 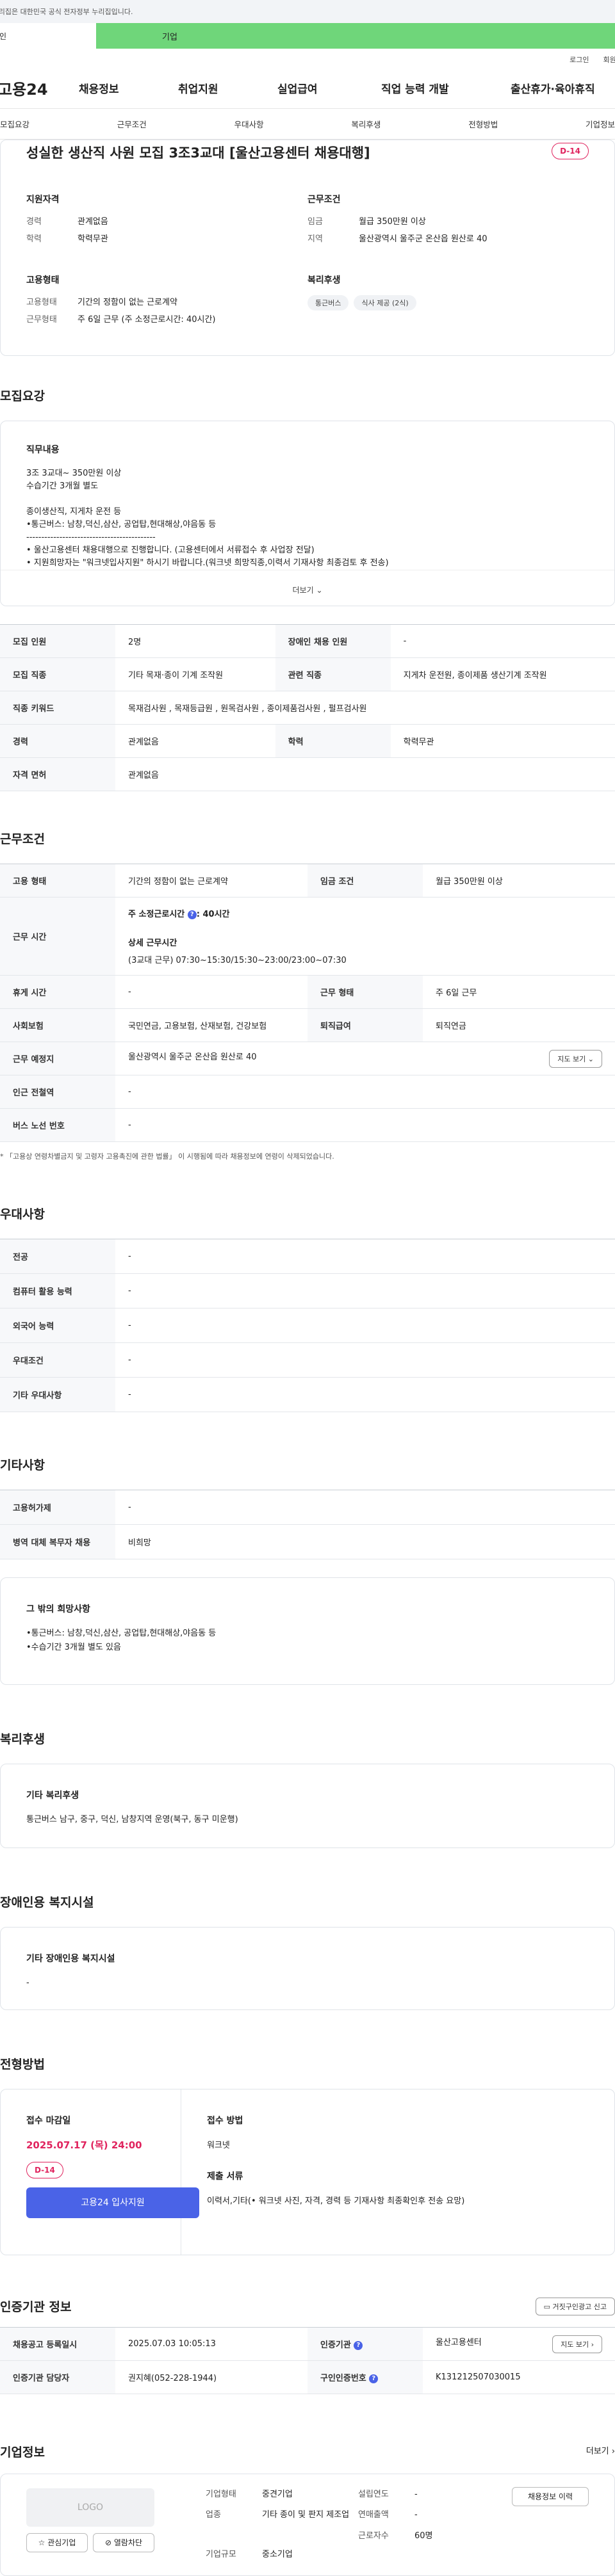 What do you see at coordinates (225, 2121) in the screenshot?
I see `method-title: 접수 방법` at bounding box center [225, 2121].